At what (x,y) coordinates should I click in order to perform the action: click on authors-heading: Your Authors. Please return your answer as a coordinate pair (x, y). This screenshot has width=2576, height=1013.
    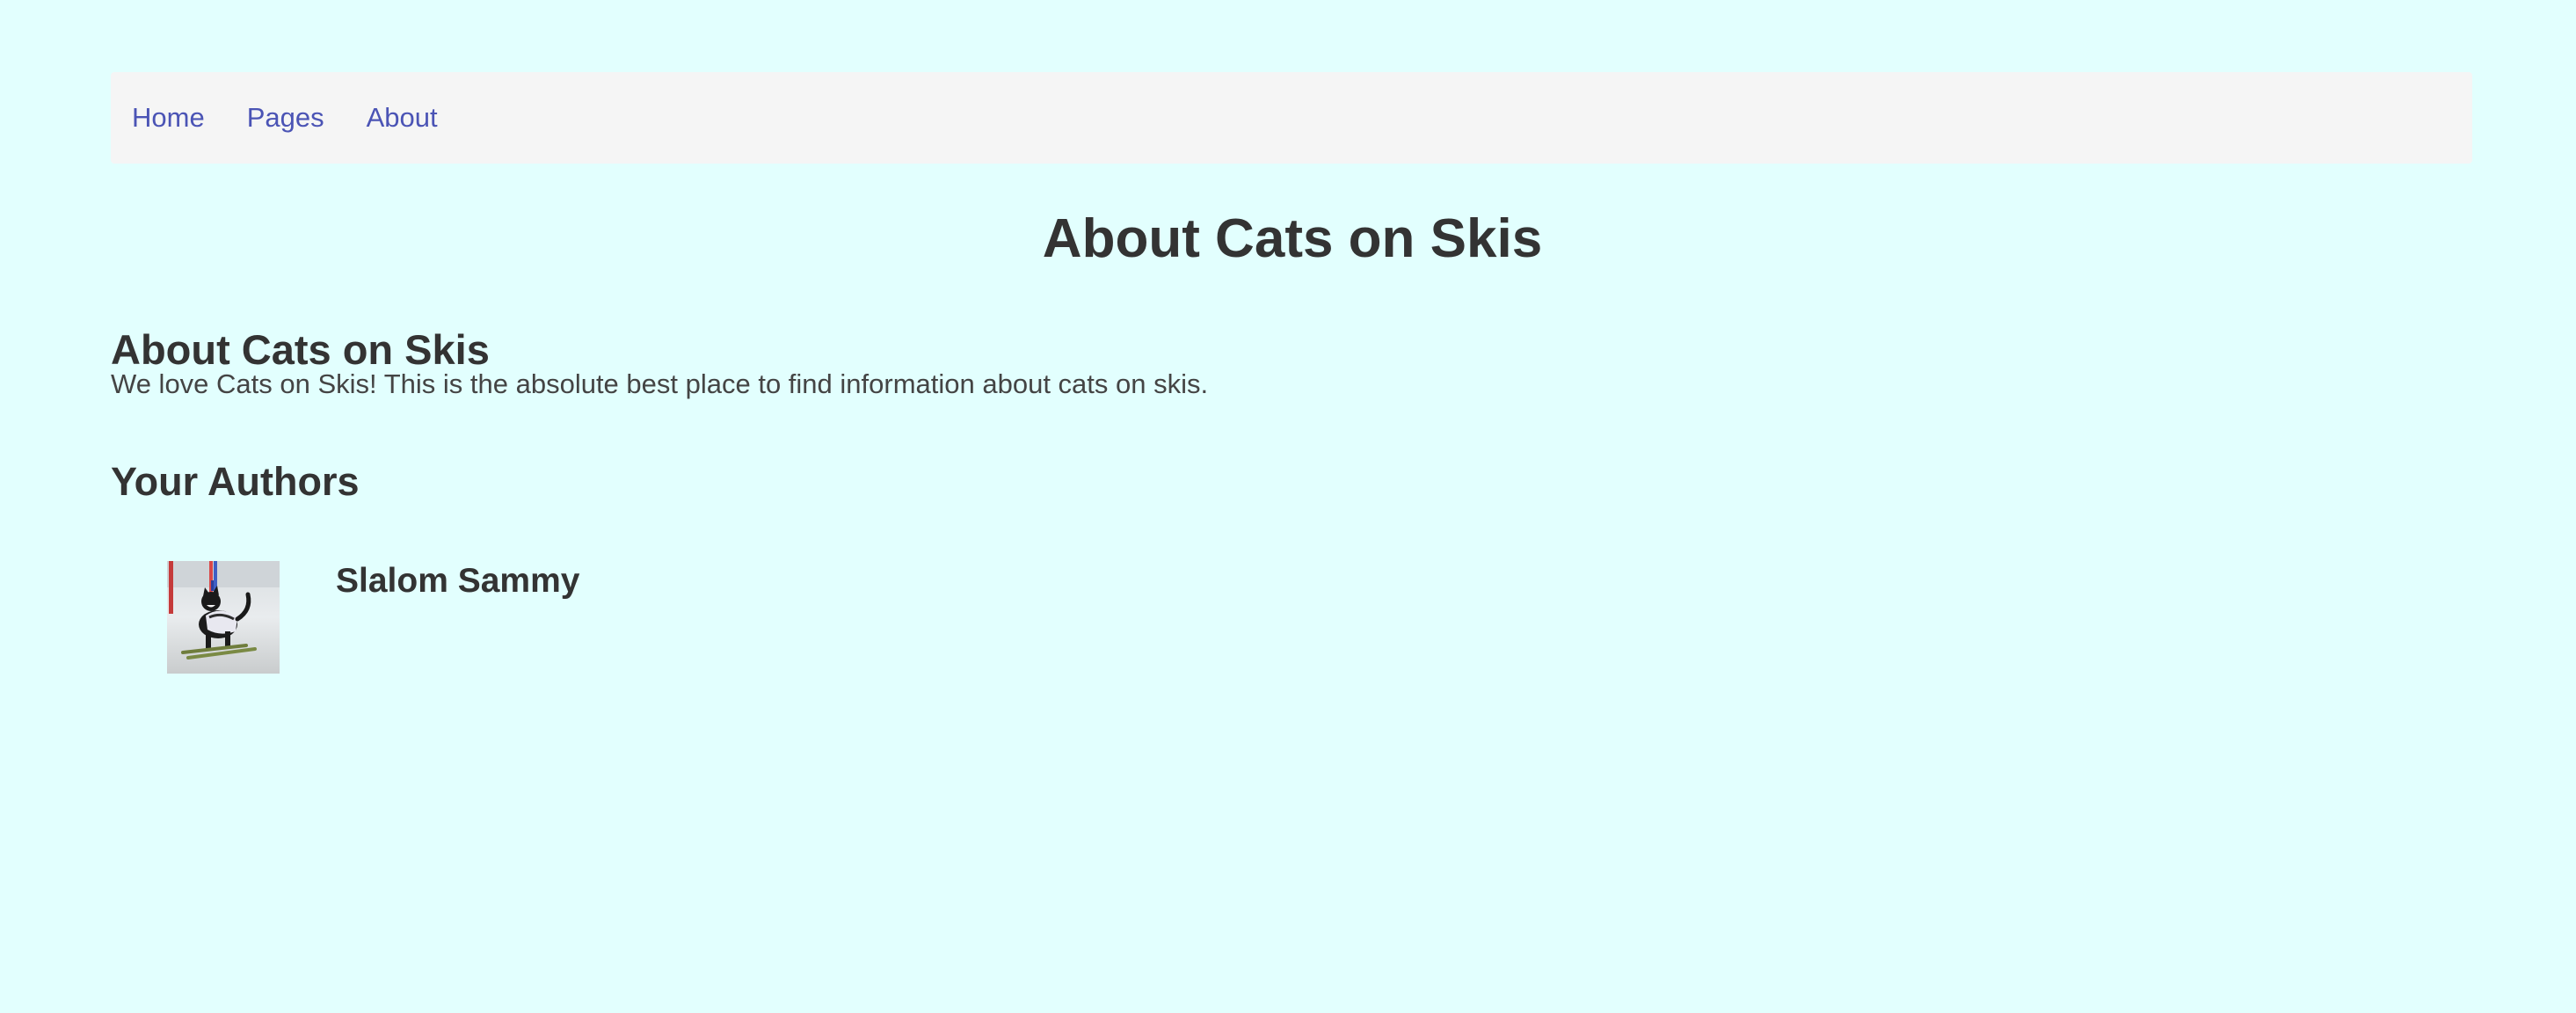
    Looking at the image, I should click on (235, 481).